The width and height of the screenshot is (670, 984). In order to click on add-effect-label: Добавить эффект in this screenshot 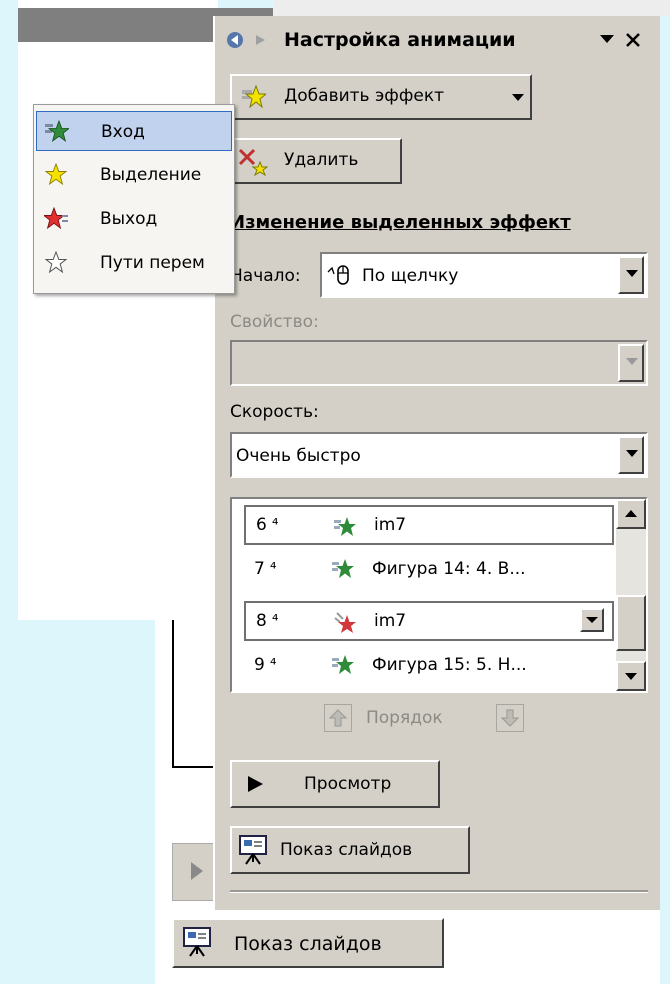, I will do `click(364, 96)`.